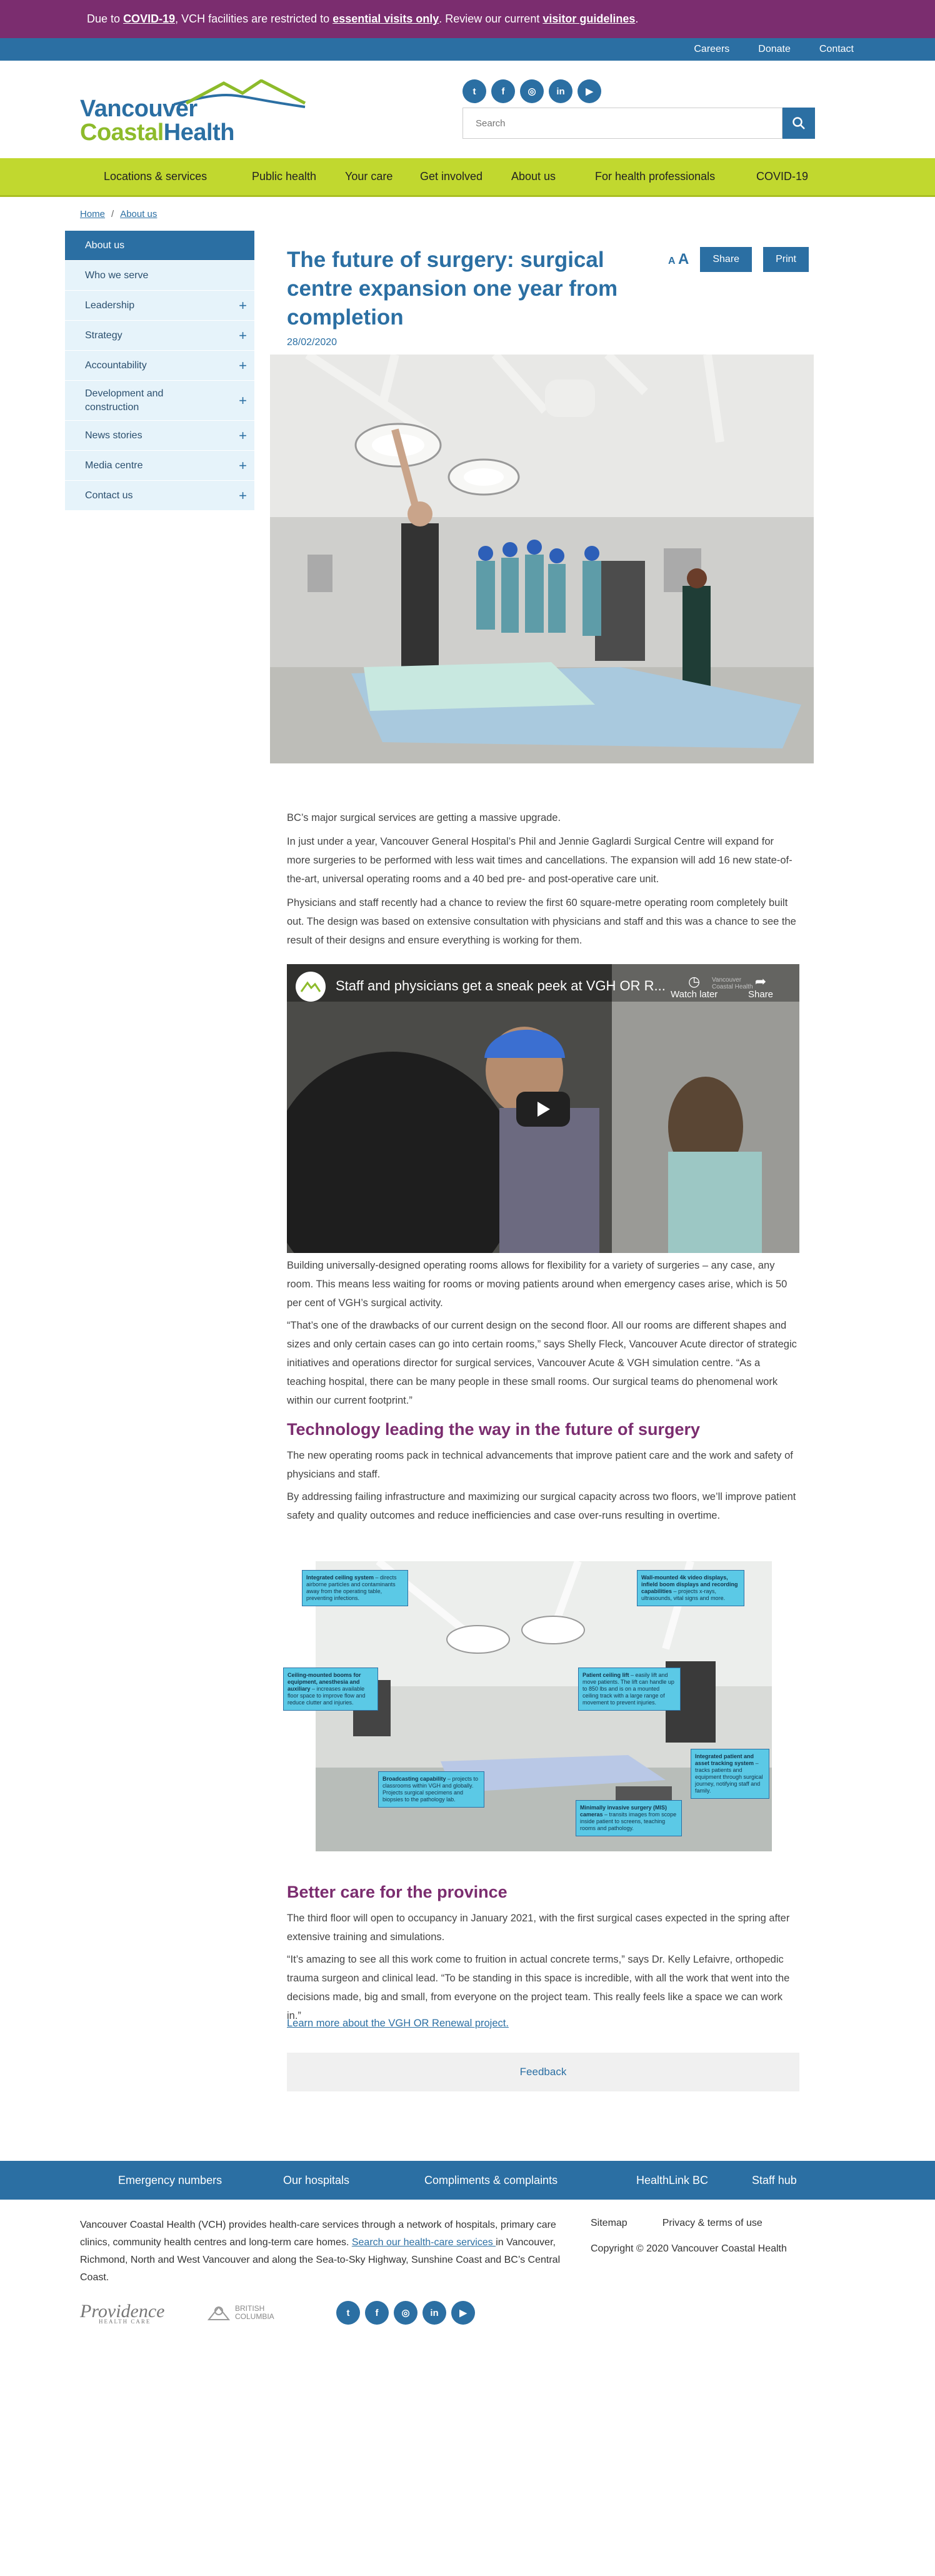 This screenshot has width=935, height=2576. Describe the element at coordinates (159, 336) in the screenshot. I see `sidebar-item-strategy: Strategy +` at that location.